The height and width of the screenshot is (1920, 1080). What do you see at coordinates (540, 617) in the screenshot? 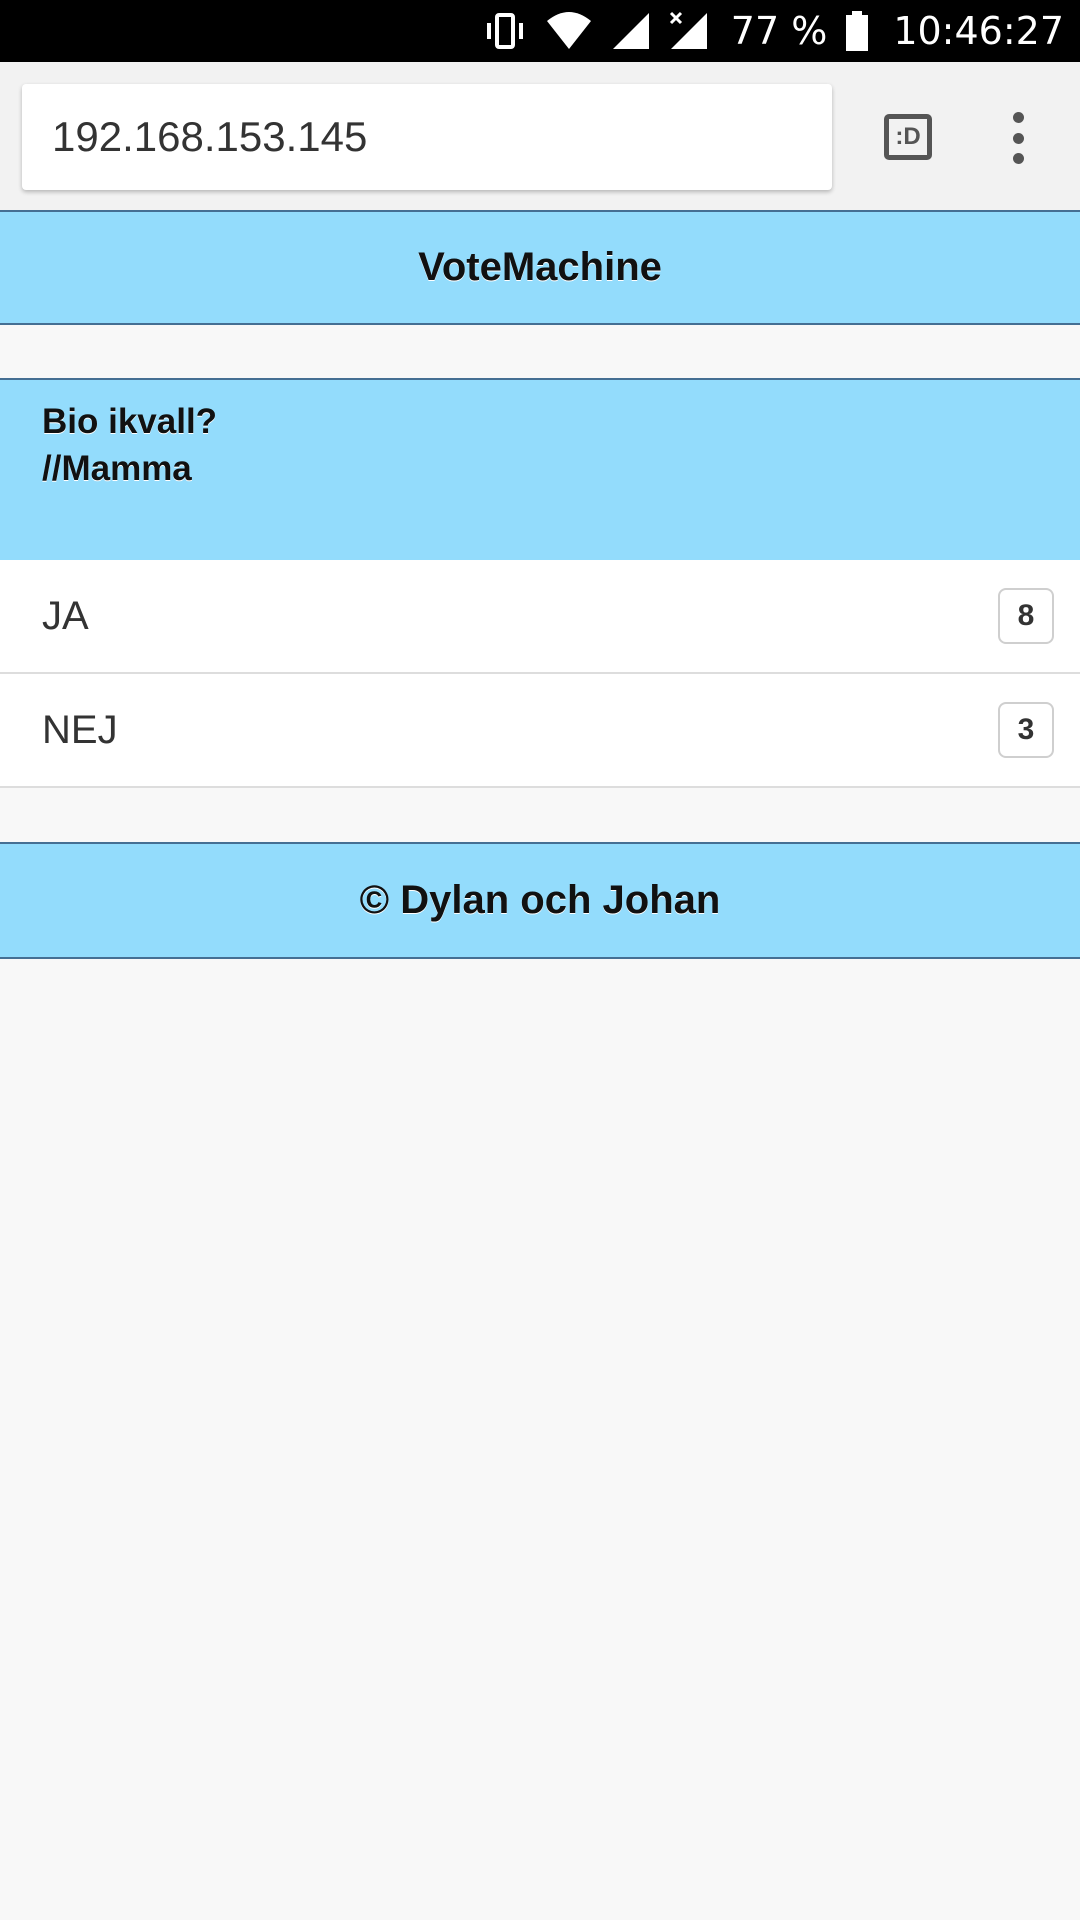
I see `vote-option-ja: JA 8` at bounding box center [540, 617].